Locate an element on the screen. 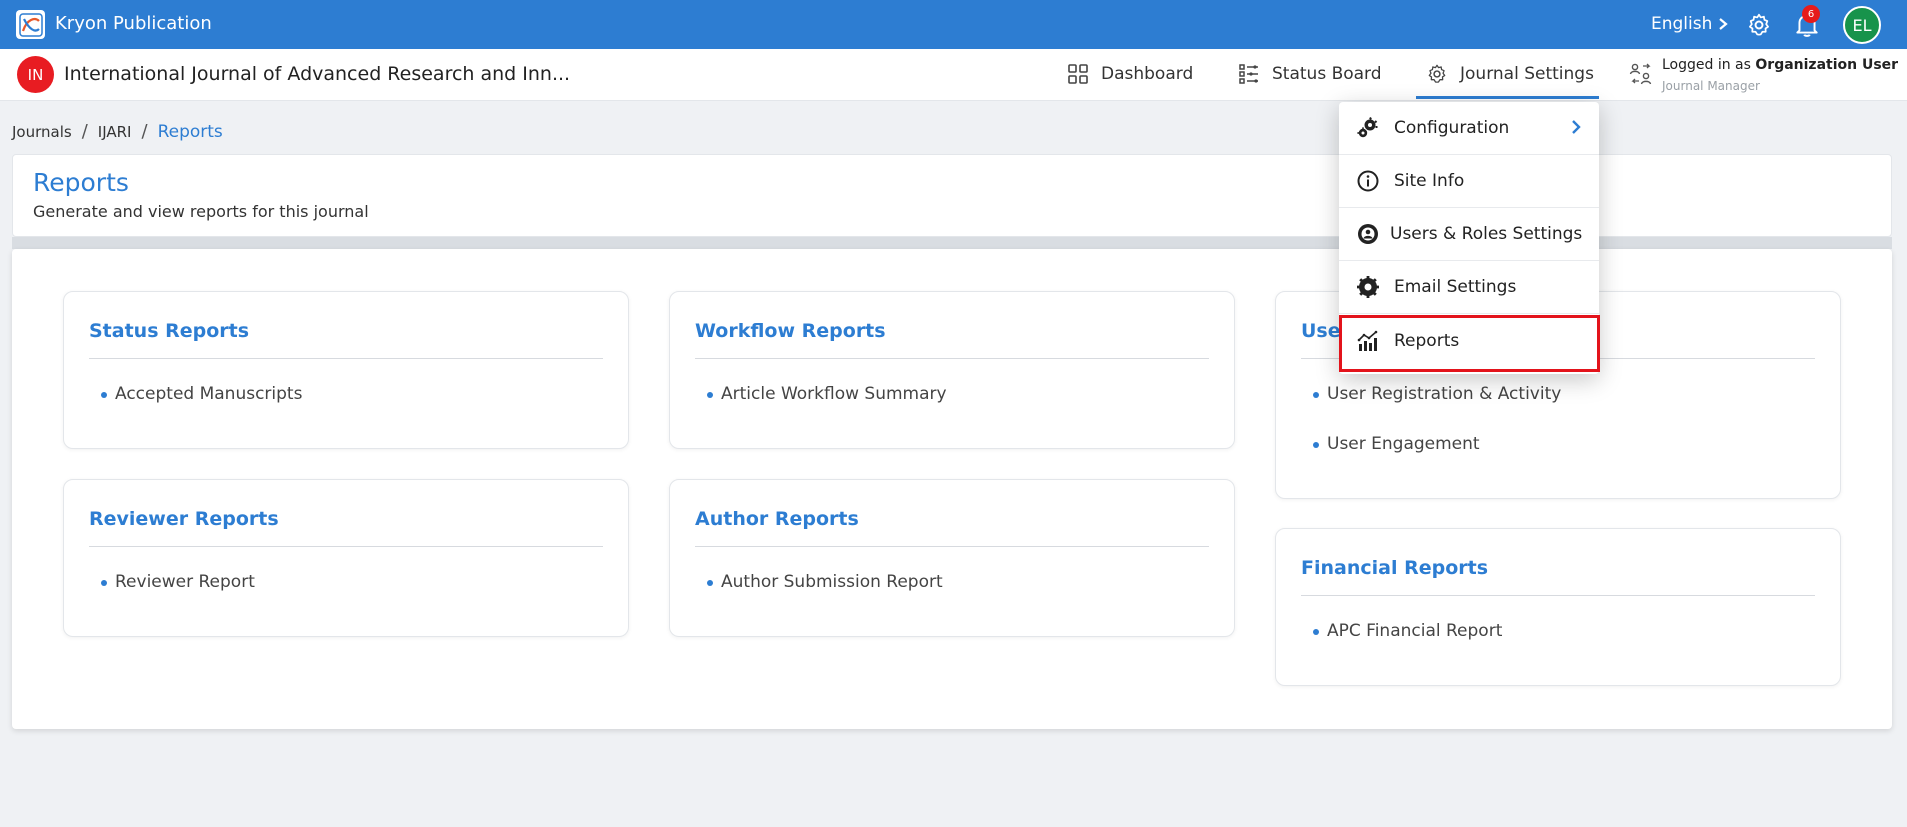 The width and height of the screenshot is (1907, 827). menu-item-label: Site Info is located at coordinates (1429, 181).